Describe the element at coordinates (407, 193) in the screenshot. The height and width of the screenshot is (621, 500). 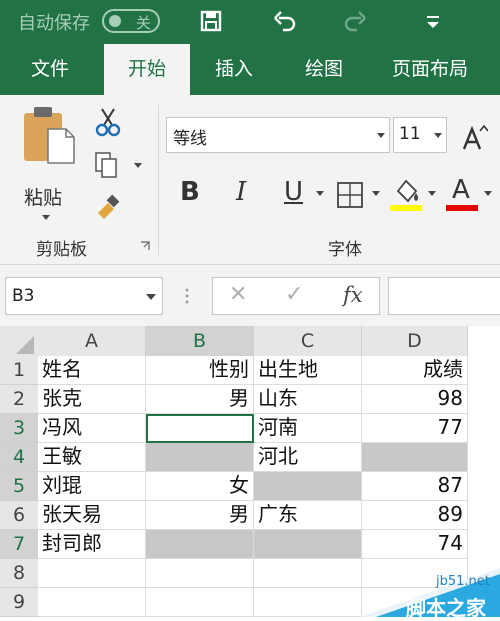
I see `fill-color-icon` at that location.